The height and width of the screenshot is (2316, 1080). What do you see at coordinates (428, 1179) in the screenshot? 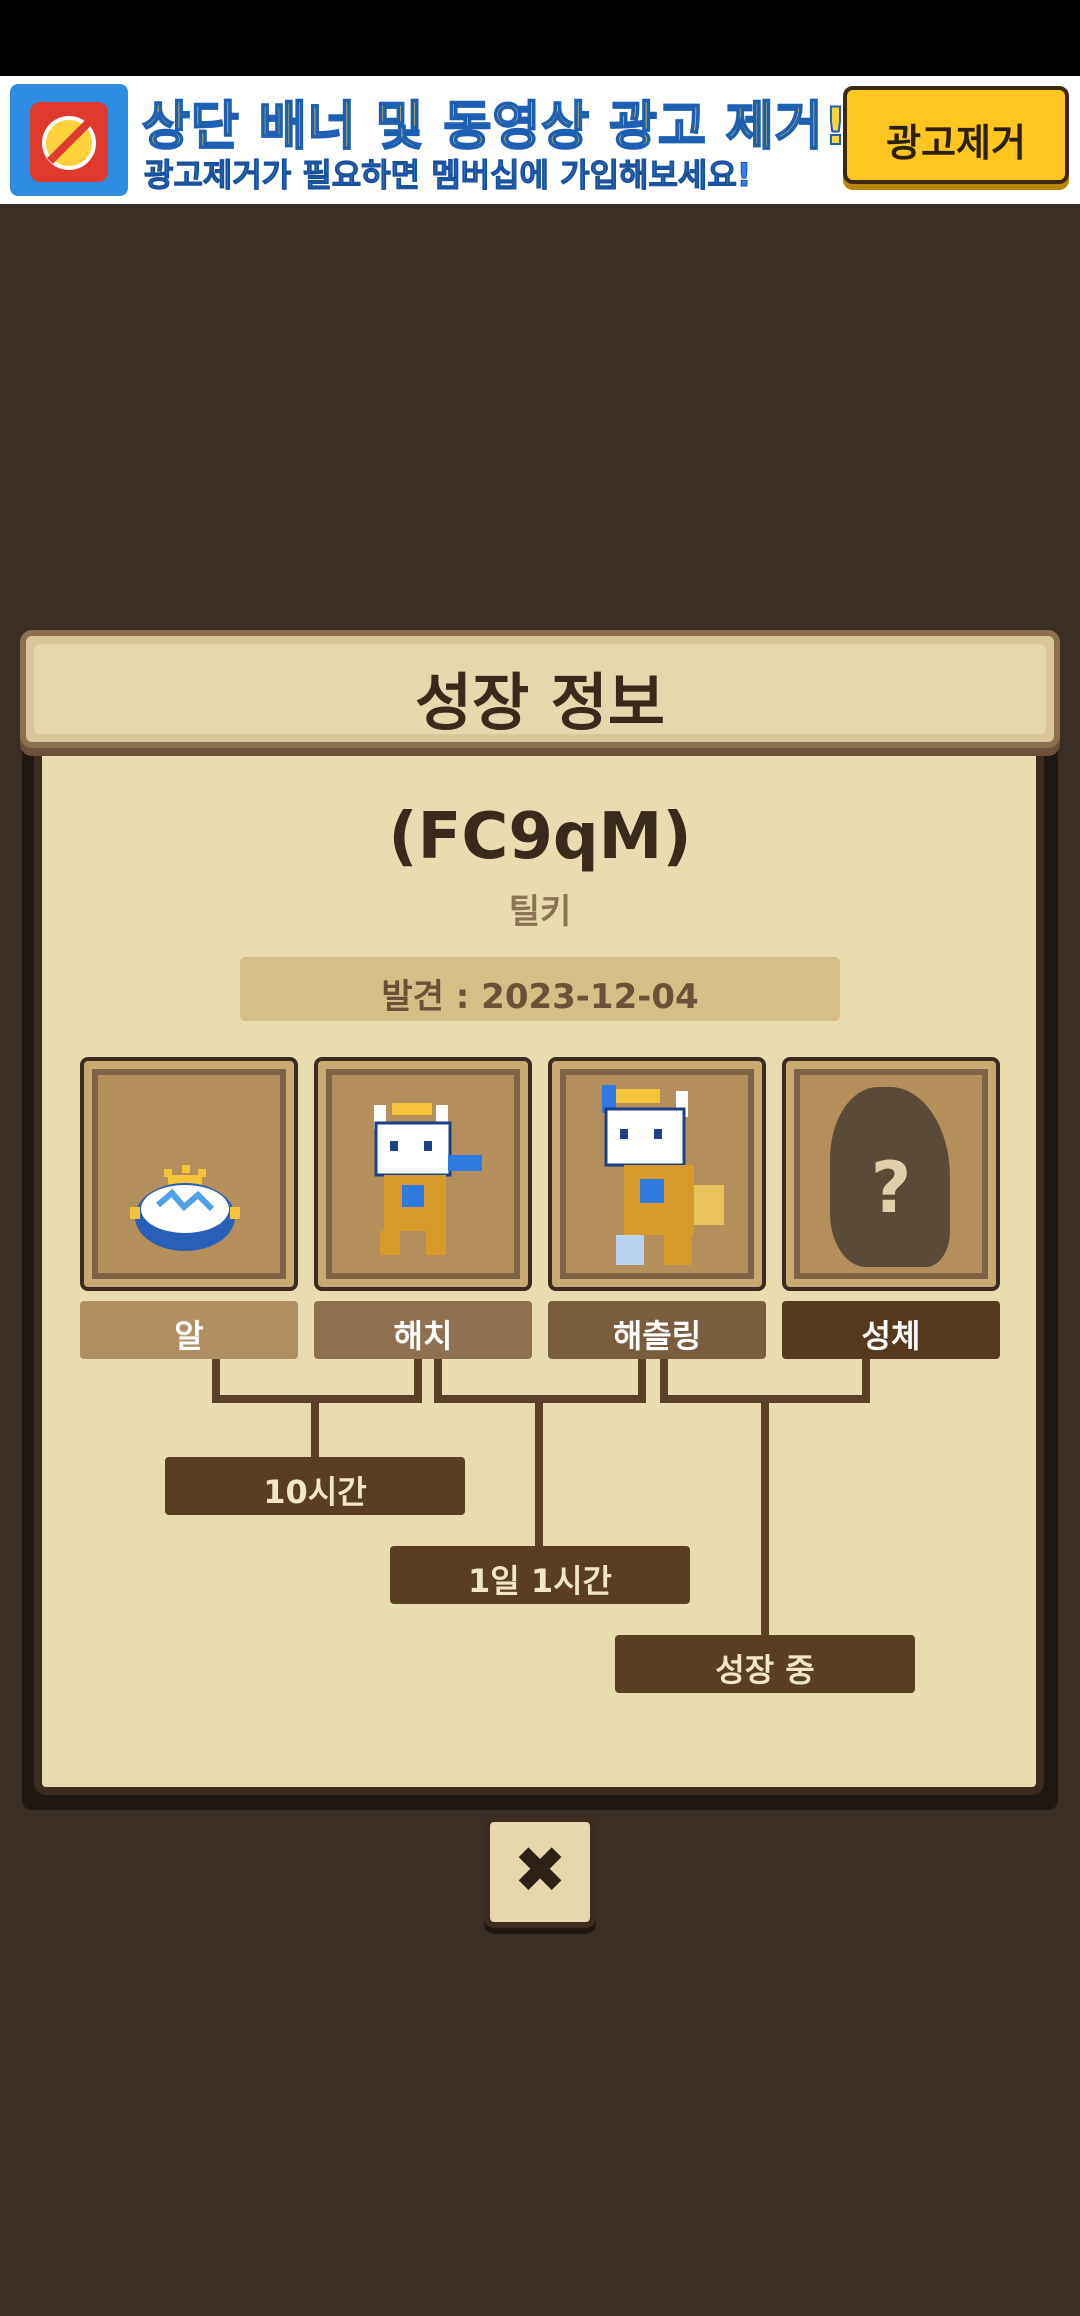
I see `hatchling-cat-sprite` at bounding box center [428, 1179].